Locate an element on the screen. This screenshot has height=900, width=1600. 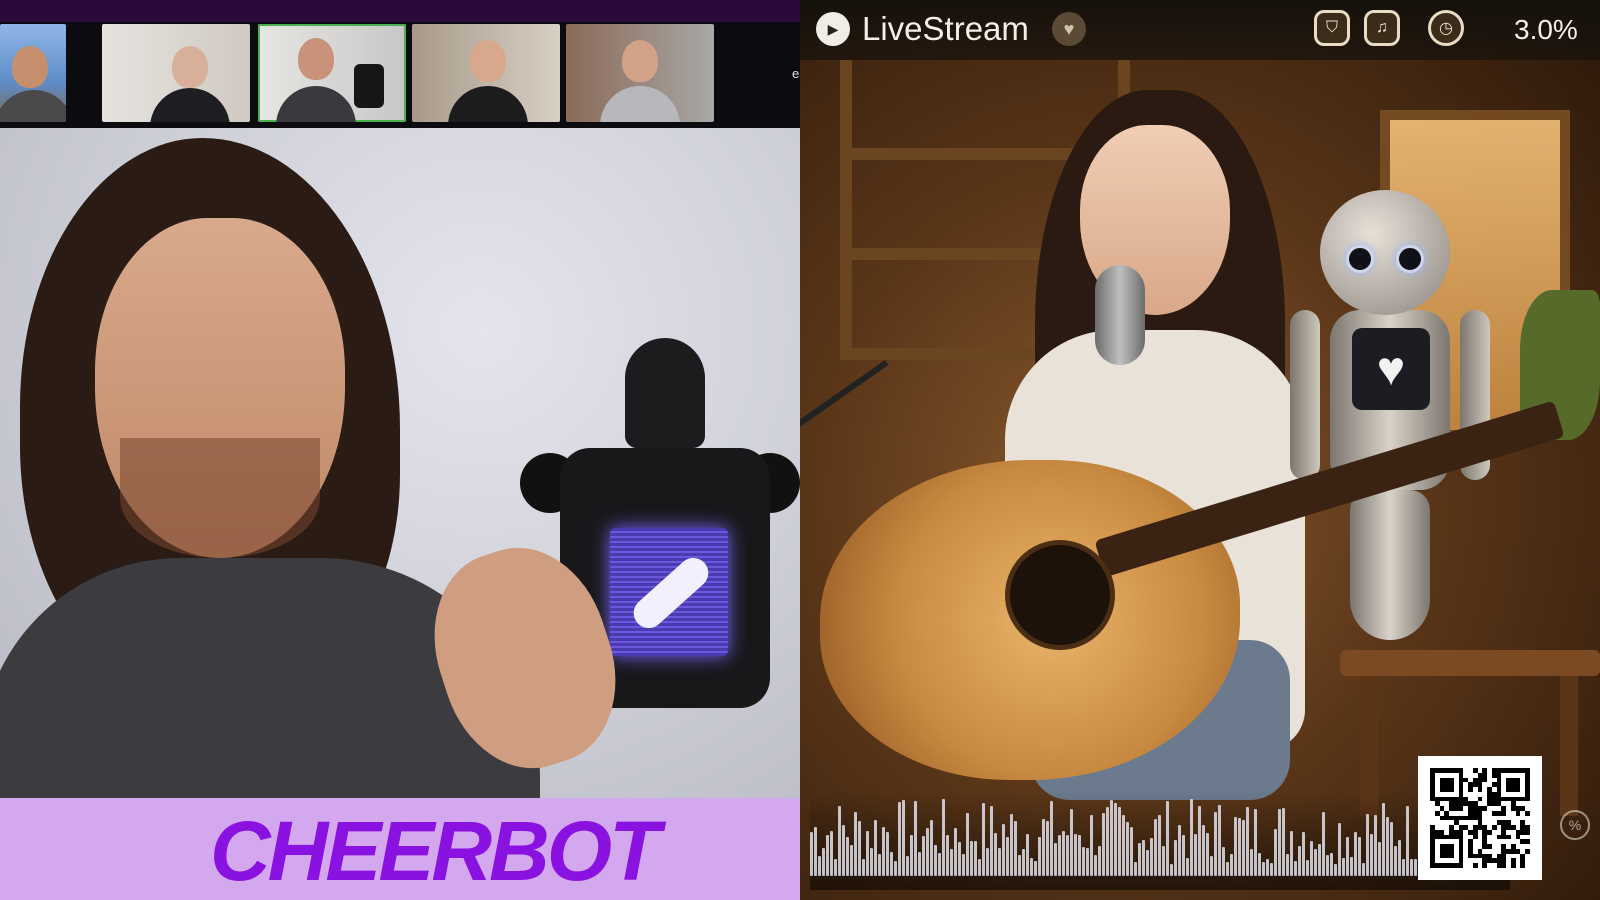
qr-code-pattern is located at coordinates (1480, 818).